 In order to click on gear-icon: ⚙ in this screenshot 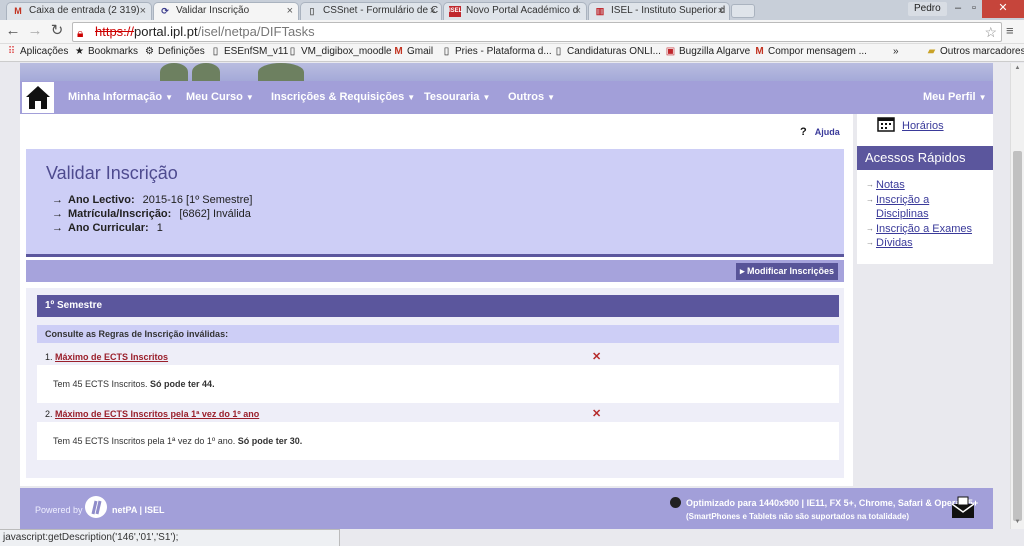, I will do `click(149, 51)`.